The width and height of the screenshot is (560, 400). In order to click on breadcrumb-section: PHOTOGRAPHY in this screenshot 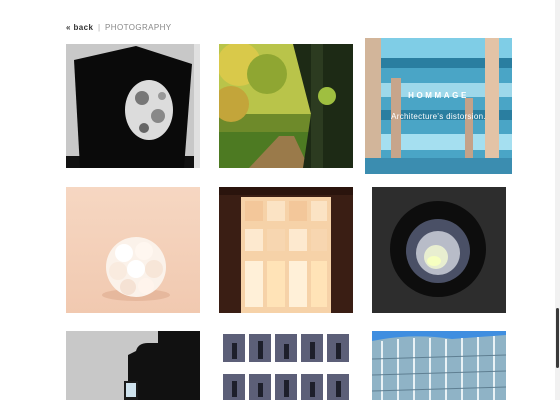, I will do `click(138, 27)`.